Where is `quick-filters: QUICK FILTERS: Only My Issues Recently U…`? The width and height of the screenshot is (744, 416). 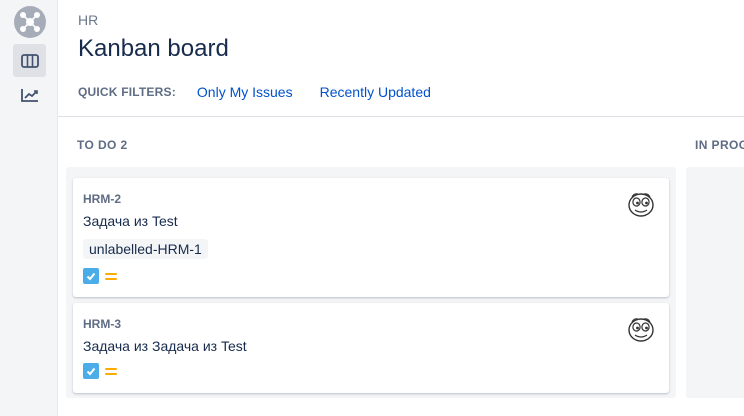
quick-filters: QUICK FILTERS: Only My Issues Recently U… is located at coordinates (268, 92).